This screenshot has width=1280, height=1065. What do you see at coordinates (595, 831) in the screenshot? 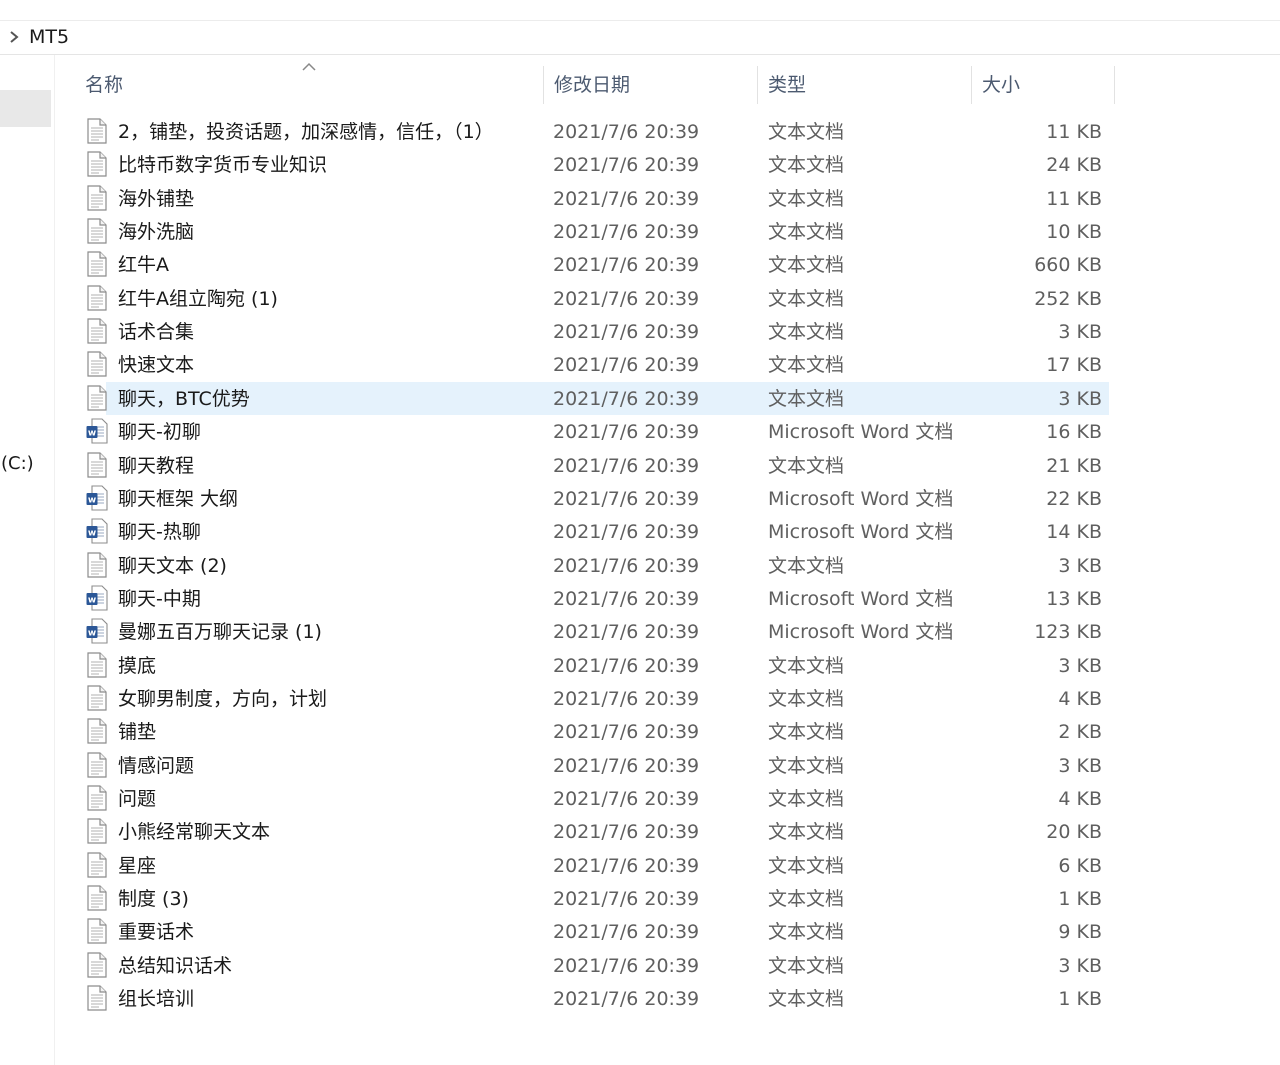
I see `file-row: 小熊经常聊天文本 2021/7/6 20:39 文本文档 20 KB` at bounding box center [595, 831].